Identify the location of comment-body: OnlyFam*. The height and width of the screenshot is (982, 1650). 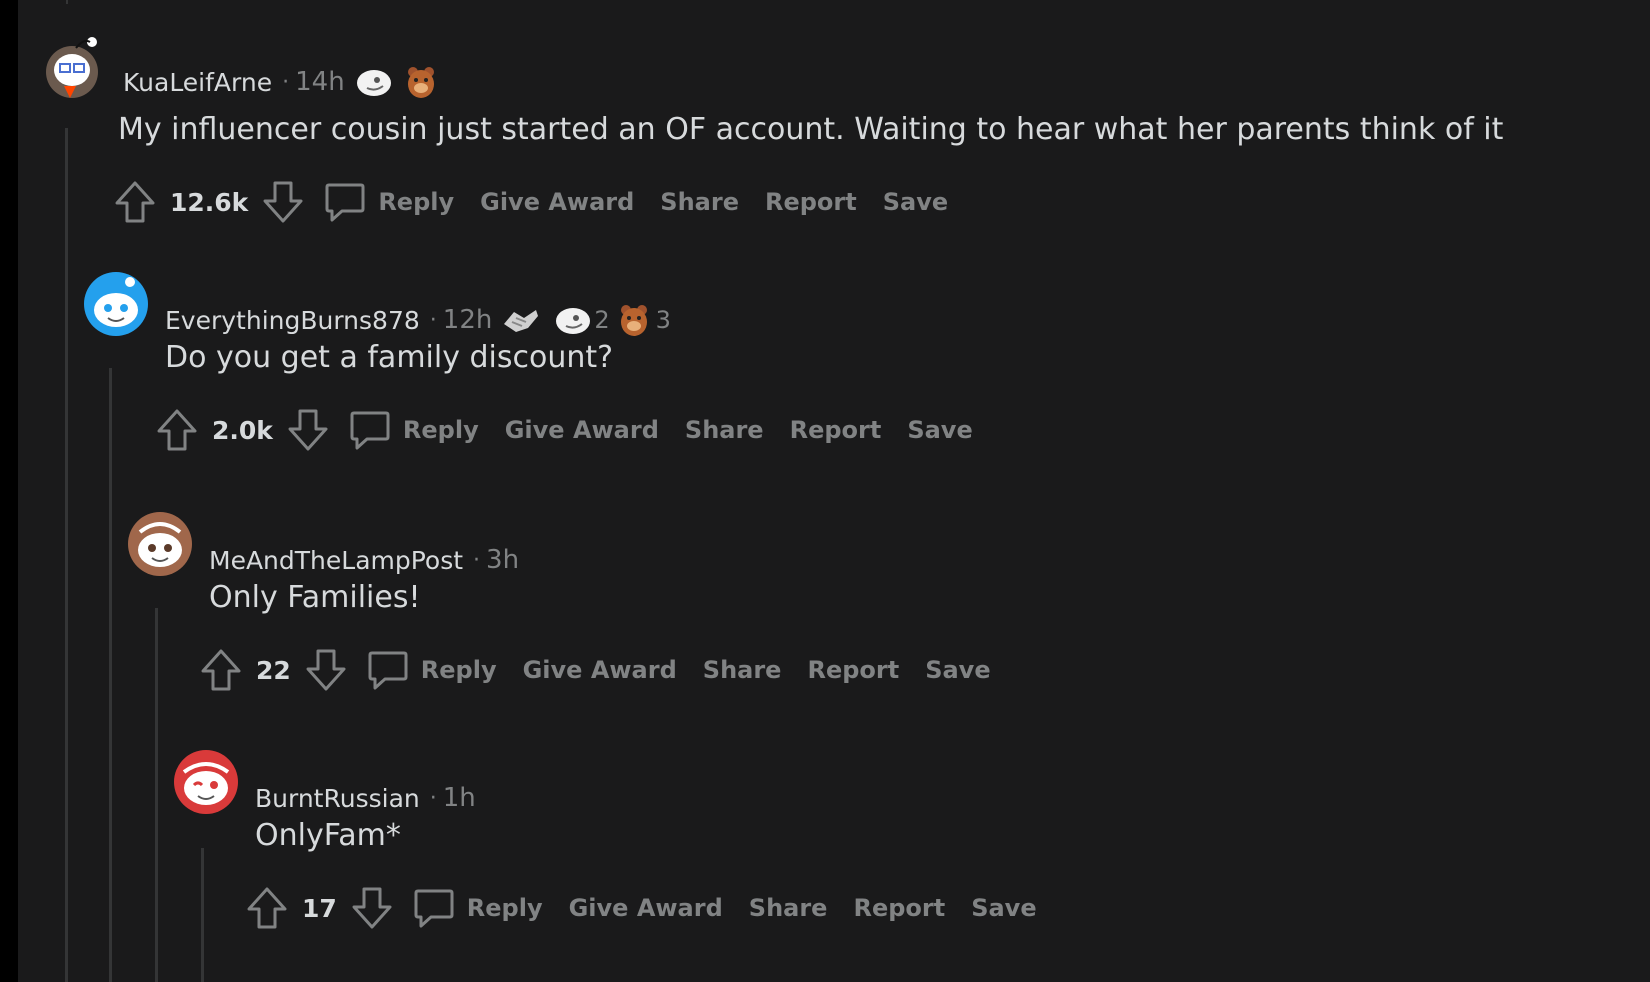
(328, 835).